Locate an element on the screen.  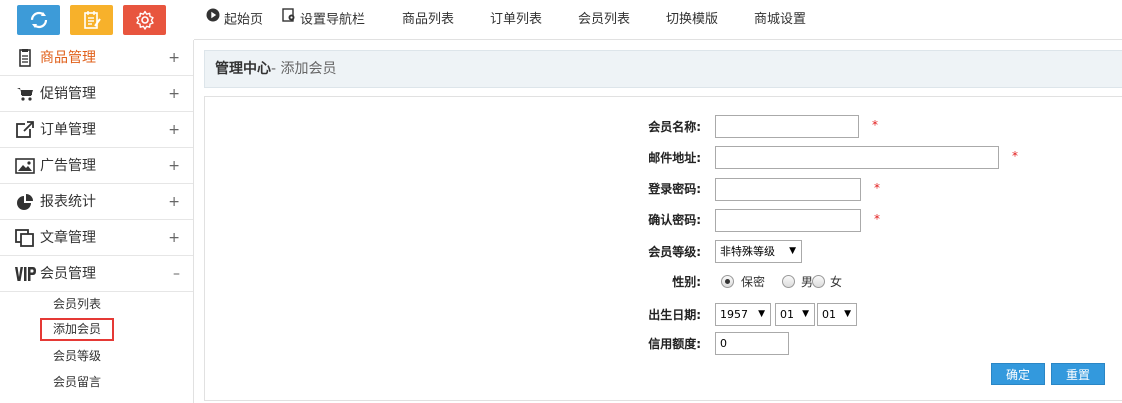
password-label: 登录密码: is located at coordinates (674, 189).